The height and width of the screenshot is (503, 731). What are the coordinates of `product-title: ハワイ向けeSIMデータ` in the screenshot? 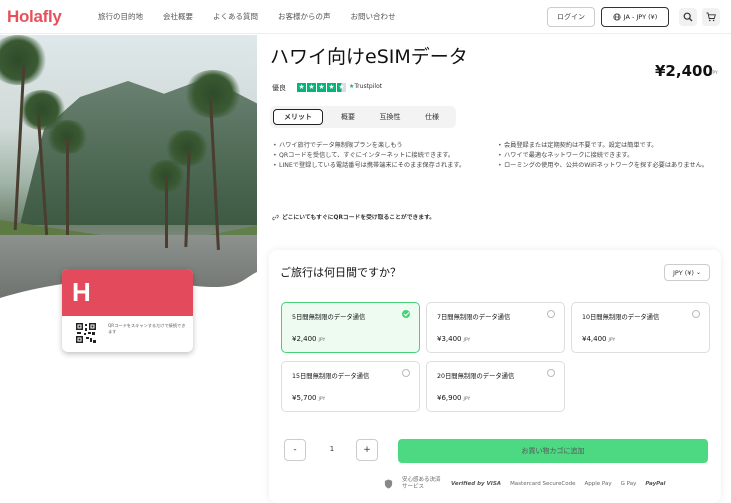 It's located at (369, 57).